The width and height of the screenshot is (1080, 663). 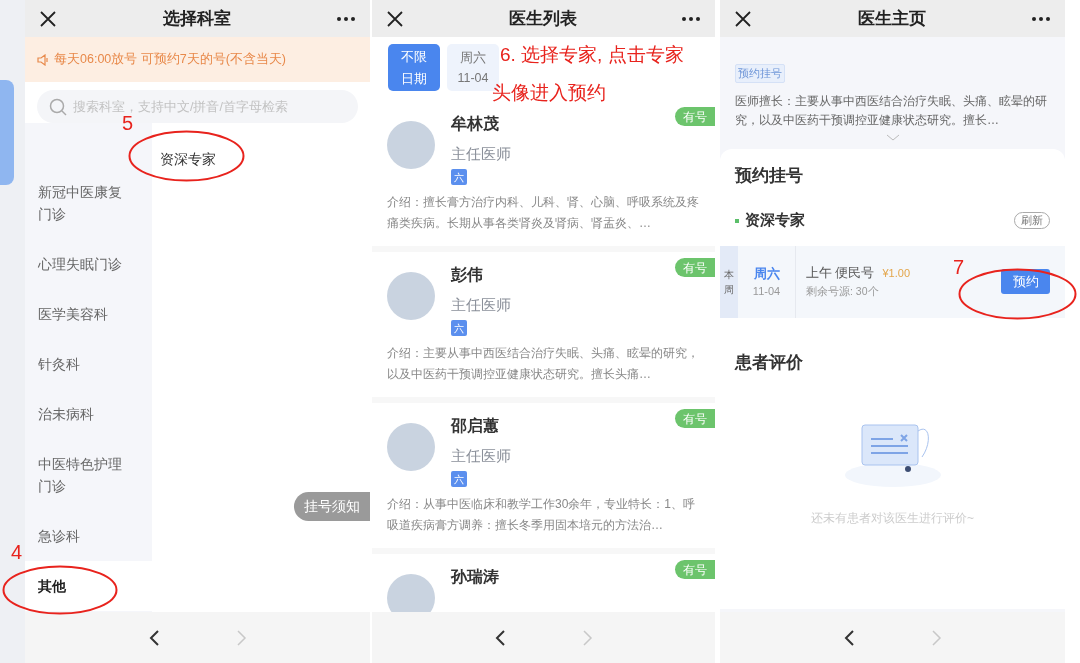 What do you see at coordinates (840, 273) in the screenshot?
I see `session-type: 上午 便民号` at bounding box center [840, 273].